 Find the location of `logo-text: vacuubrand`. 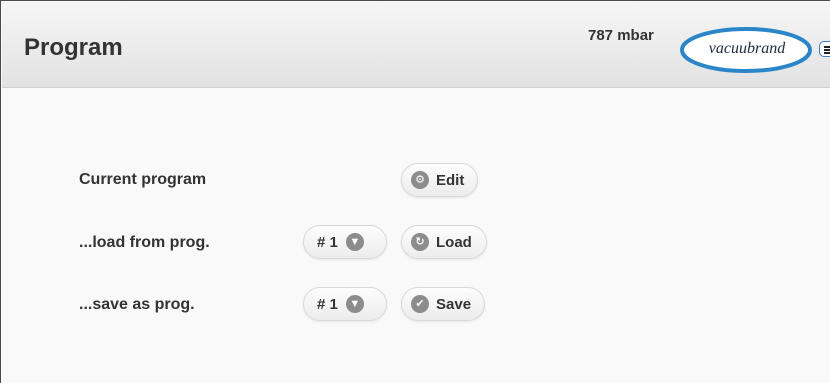

logo-text: vacuubrand is located at coordinates (747, 48).